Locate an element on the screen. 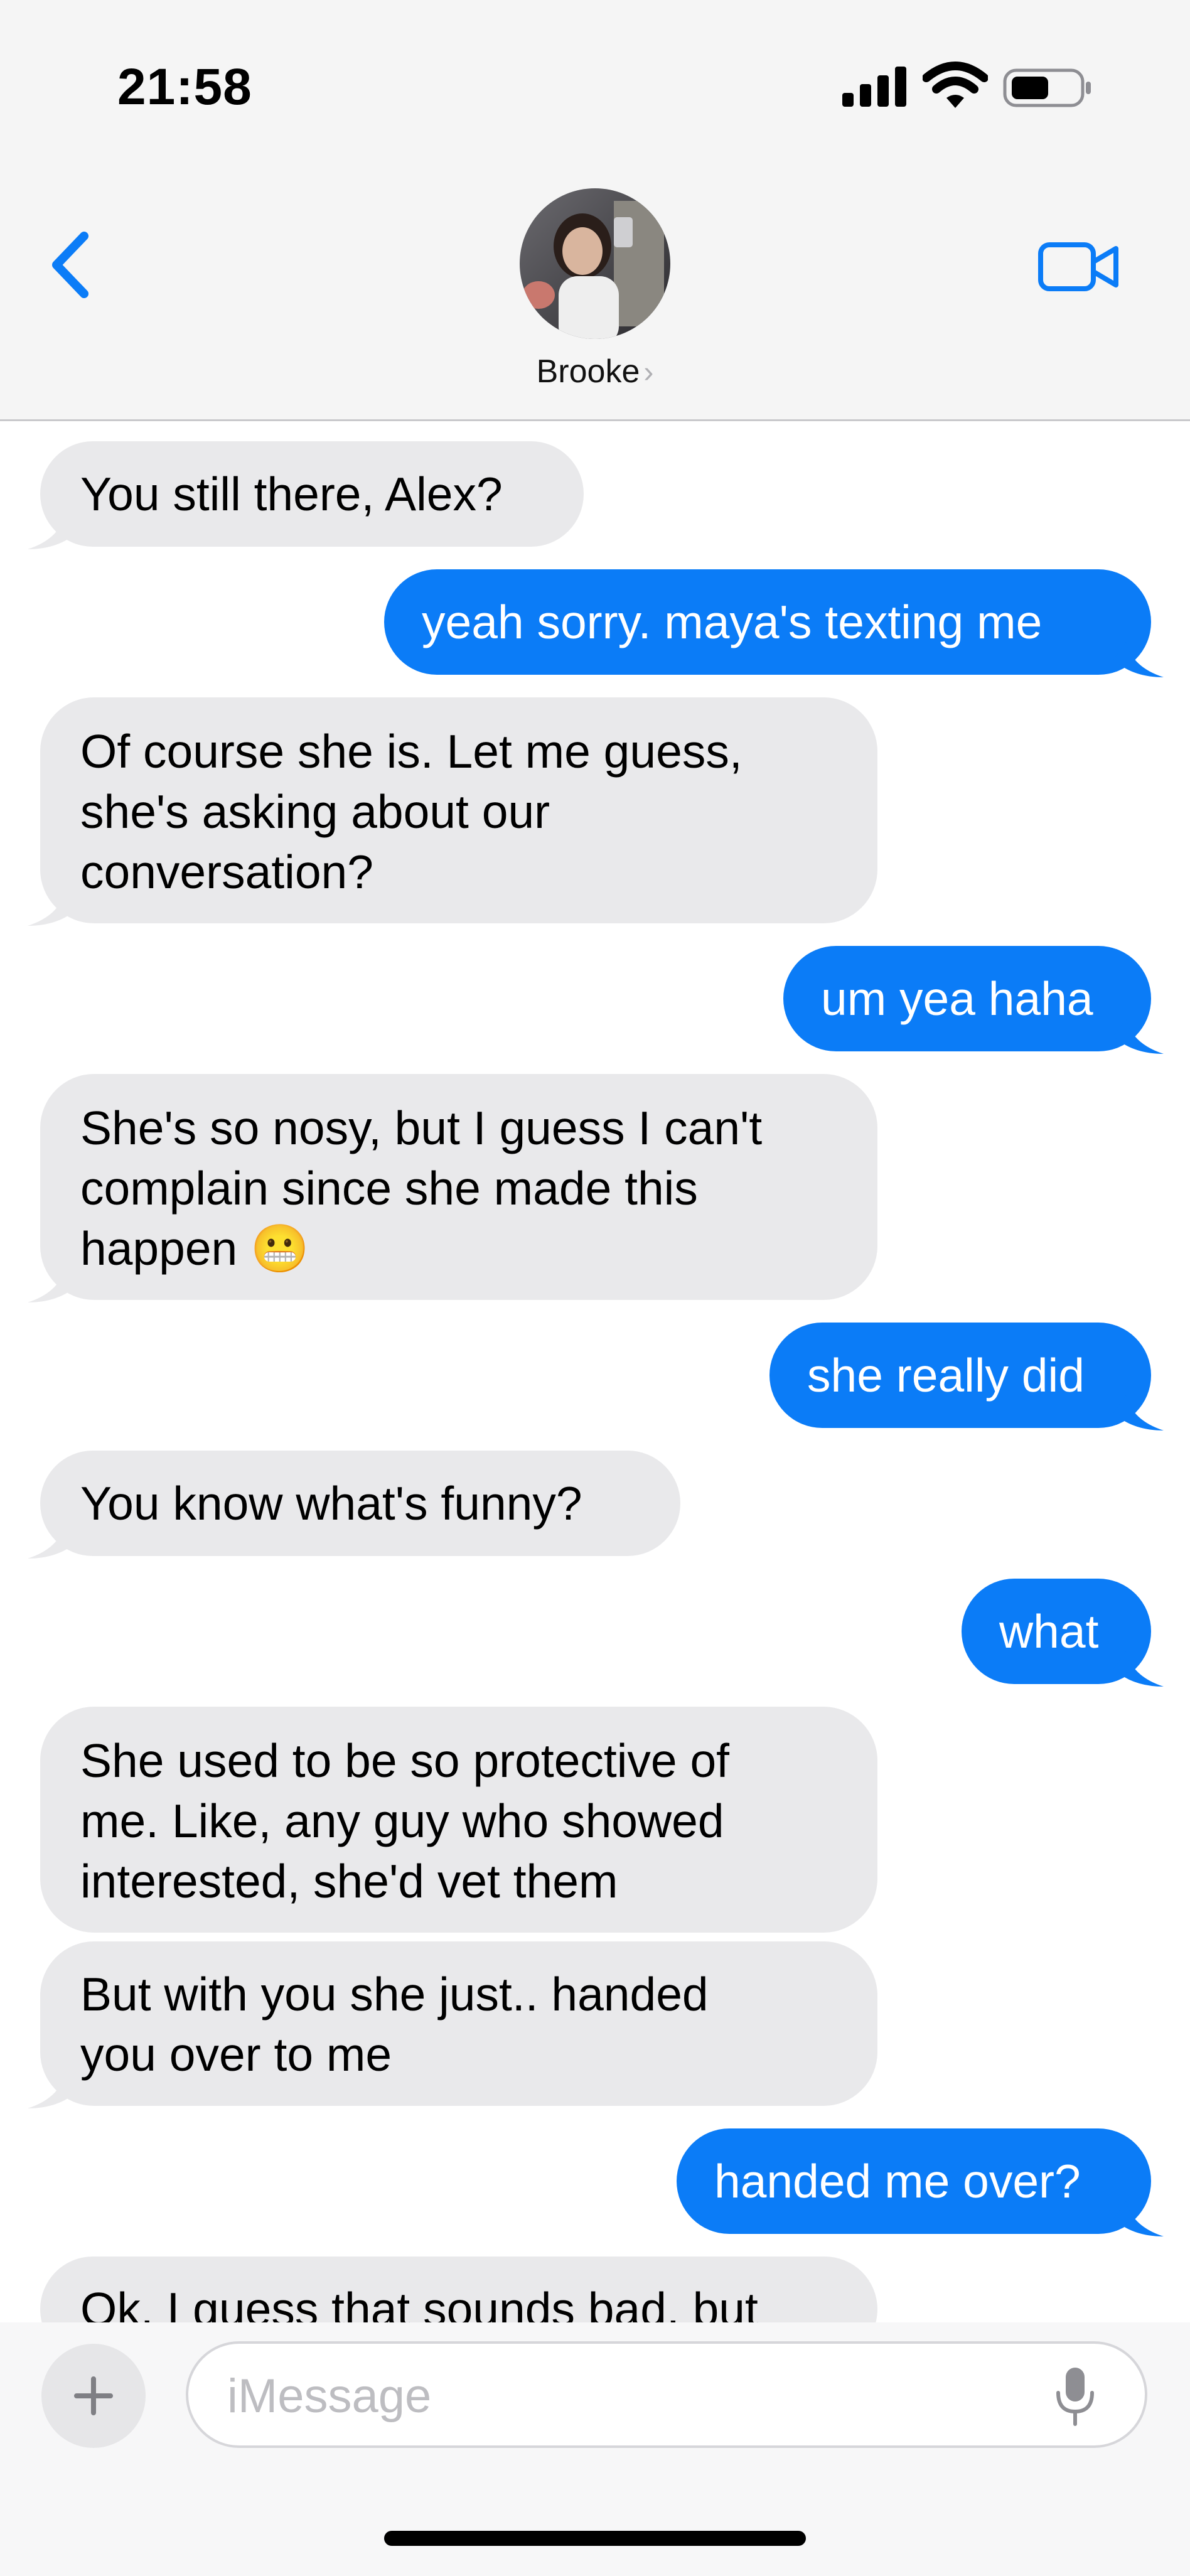  outgoing-message: she really did is located at coordinates (960, 1375).